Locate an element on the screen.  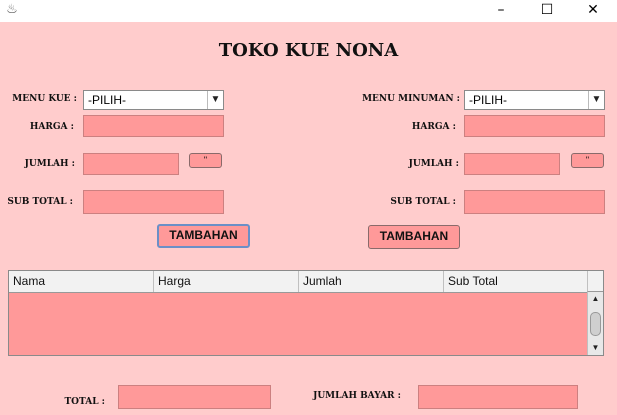
subtotal-kue-label: SUB TOTAL : is located at coordinates (40, 202).